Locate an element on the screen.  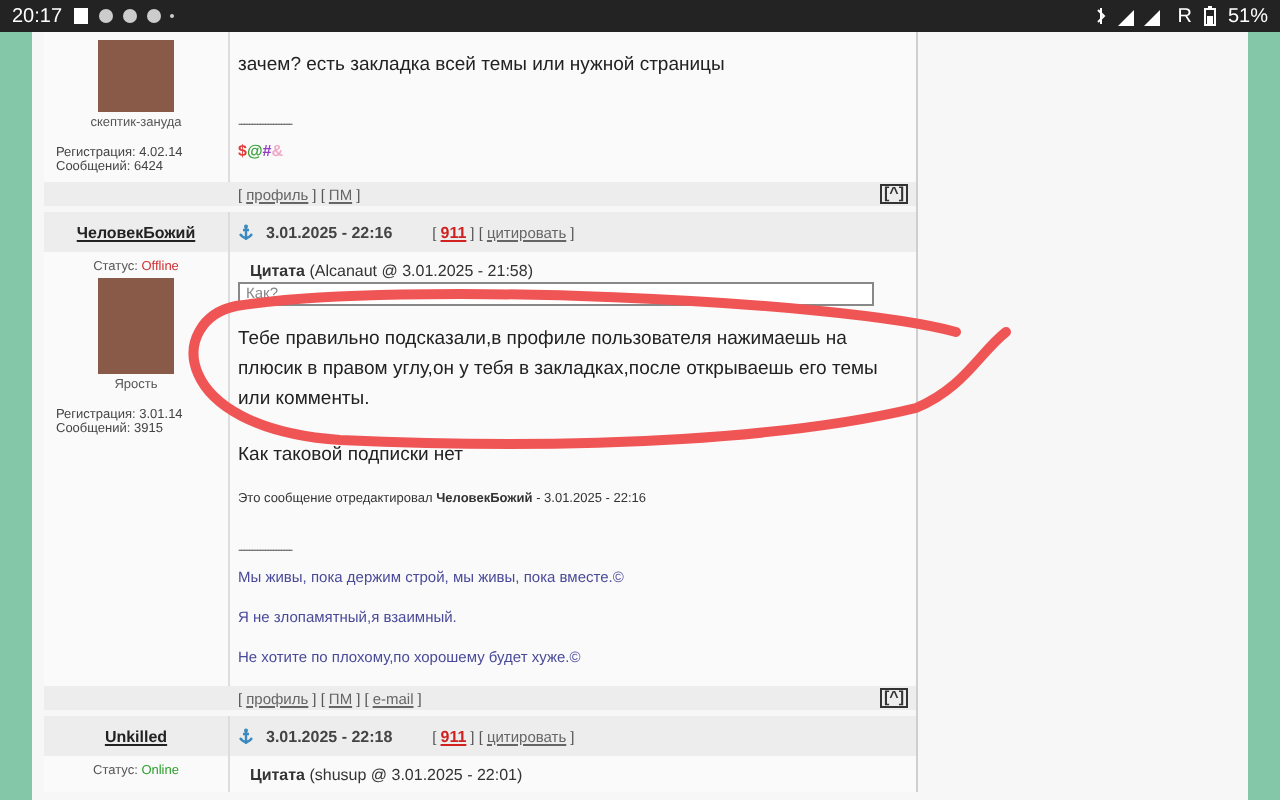
message-text: зачем? есть закладка всей темы или нужной страницы is located at coordinates (482, 66).